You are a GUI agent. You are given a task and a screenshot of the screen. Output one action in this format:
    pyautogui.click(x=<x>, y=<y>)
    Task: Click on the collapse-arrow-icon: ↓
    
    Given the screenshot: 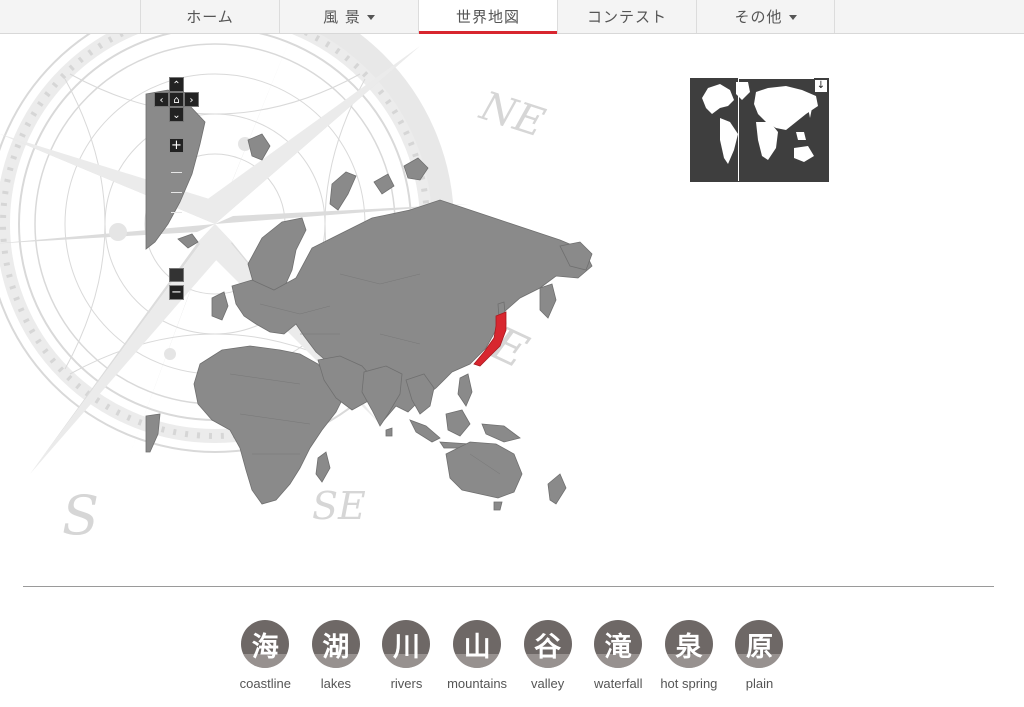 What is the action you would take?
    pyautogui.click(x=821, y=86)
    